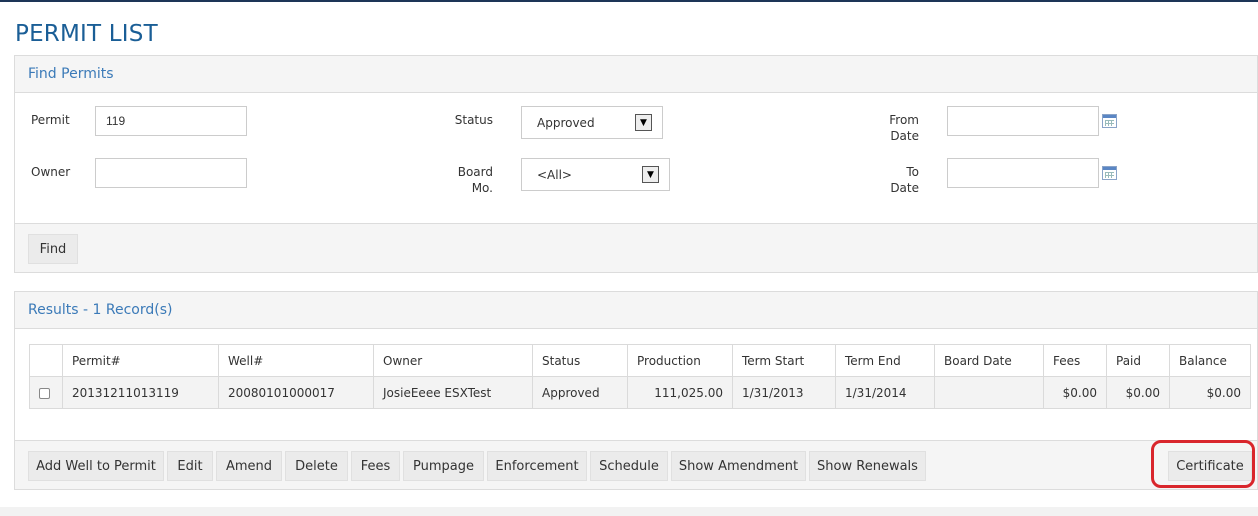 This screenshot has height=516, width=1258. I want to click on status-select: Approved ▼, so click(592, 122).